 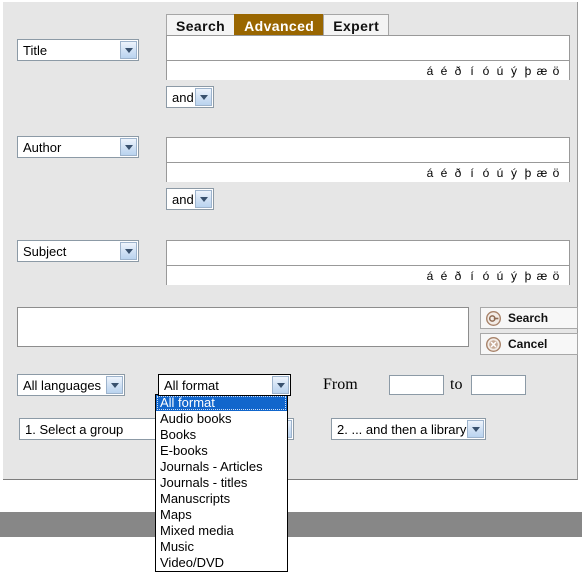 I want to click on content-gap, so click(x=291, y=496).